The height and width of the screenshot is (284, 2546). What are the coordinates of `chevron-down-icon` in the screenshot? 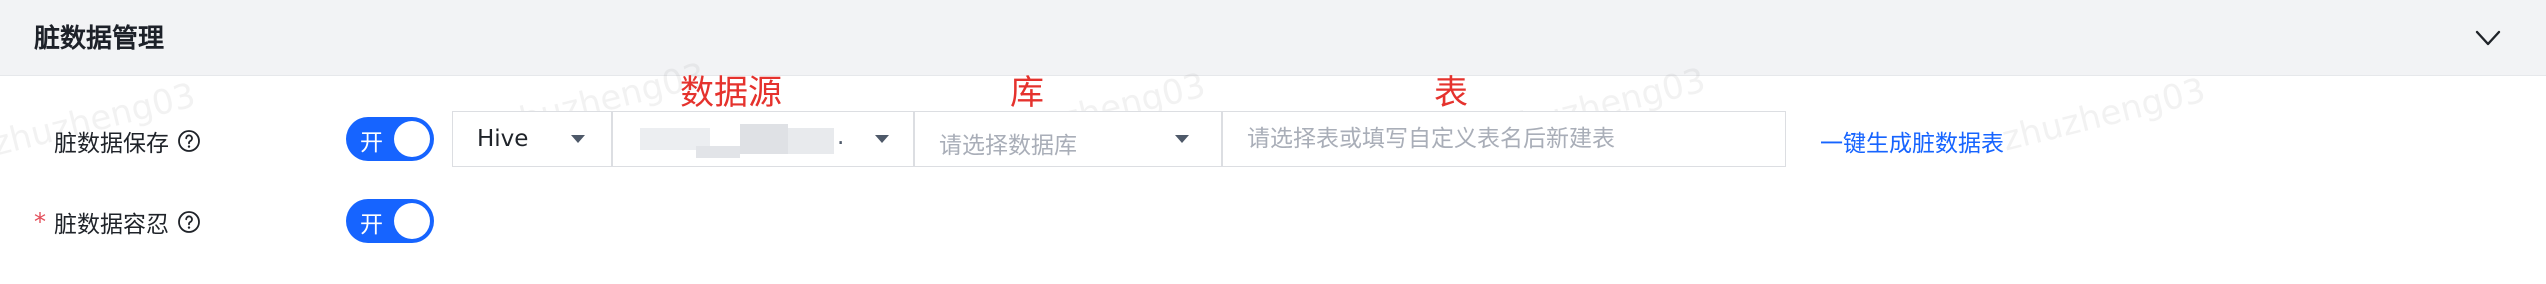 It's located at (2488, 38).